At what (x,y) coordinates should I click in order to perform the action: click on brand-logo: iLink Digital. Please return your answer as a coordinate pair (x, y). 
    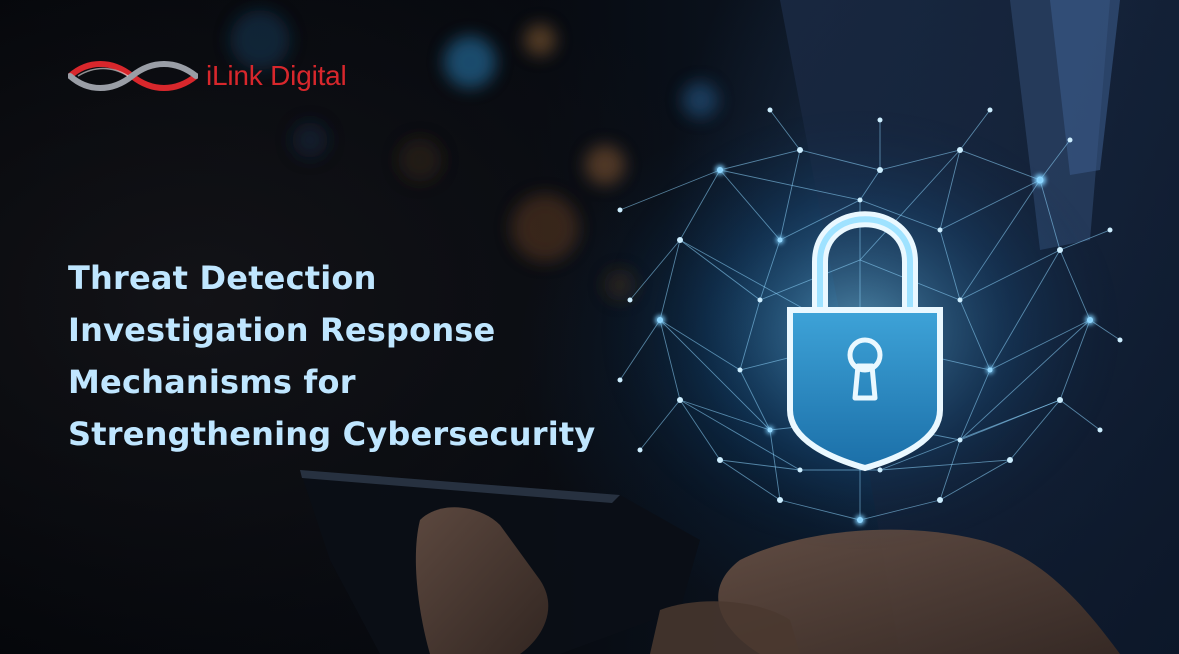
    Looking at the image, I should click on (207, 76).